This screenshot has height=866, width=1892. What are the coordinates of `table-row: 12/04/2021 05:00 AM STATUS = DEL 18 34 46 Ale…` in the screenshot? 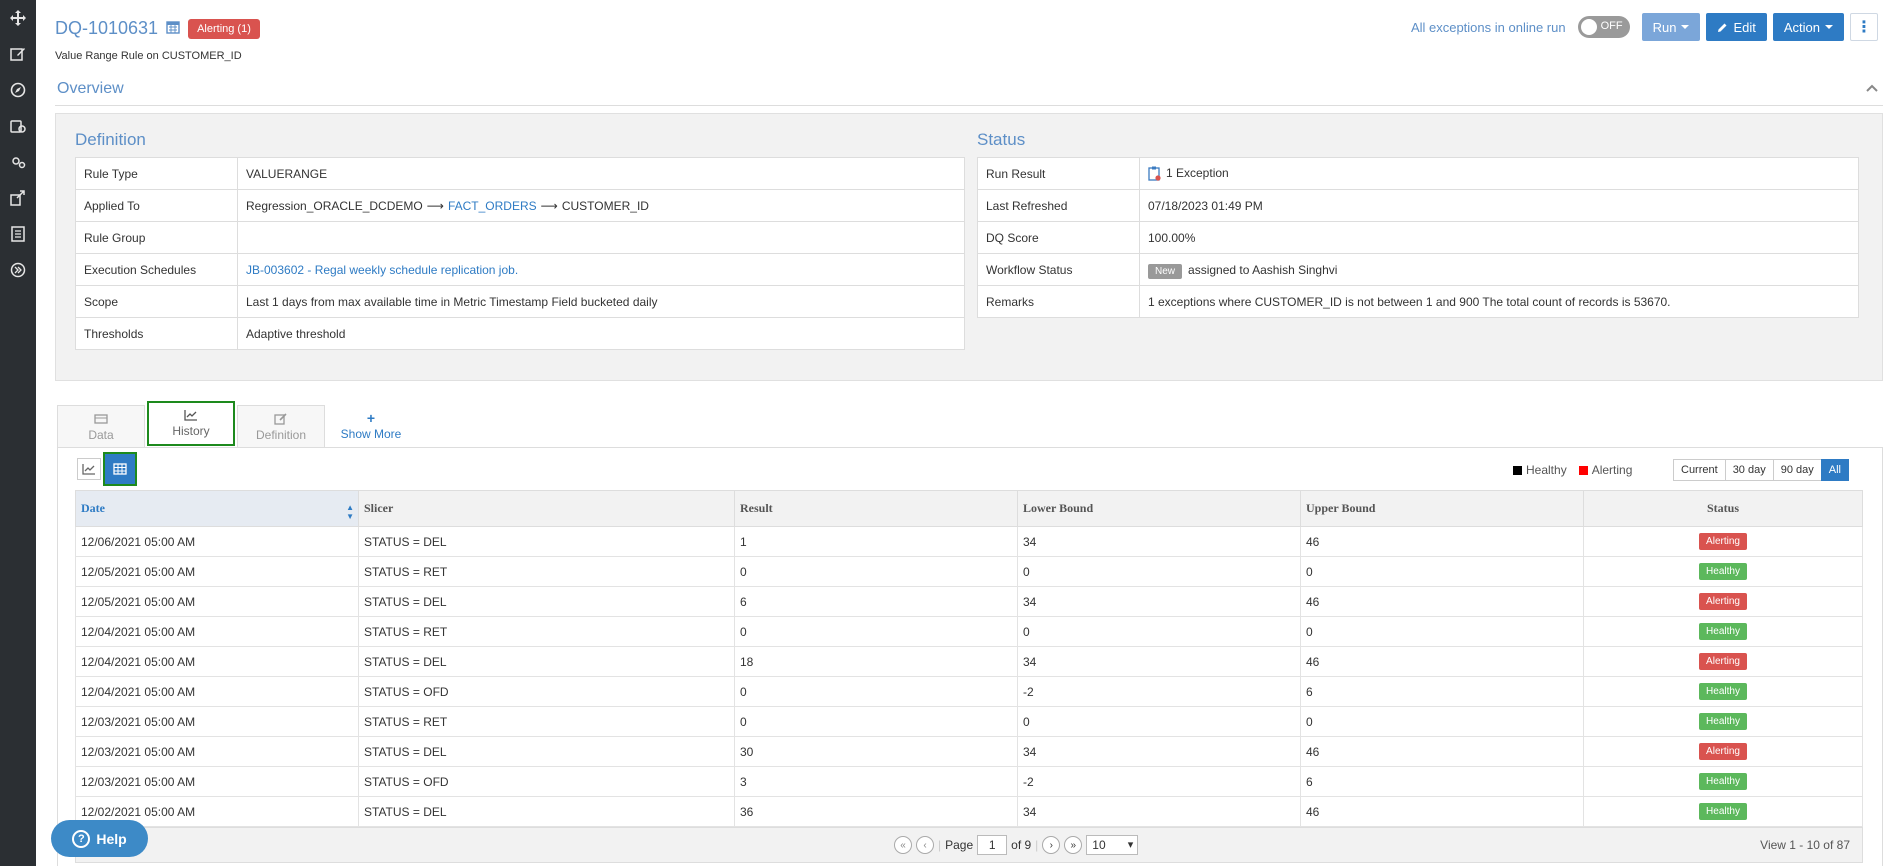 It's located at (969, 661).